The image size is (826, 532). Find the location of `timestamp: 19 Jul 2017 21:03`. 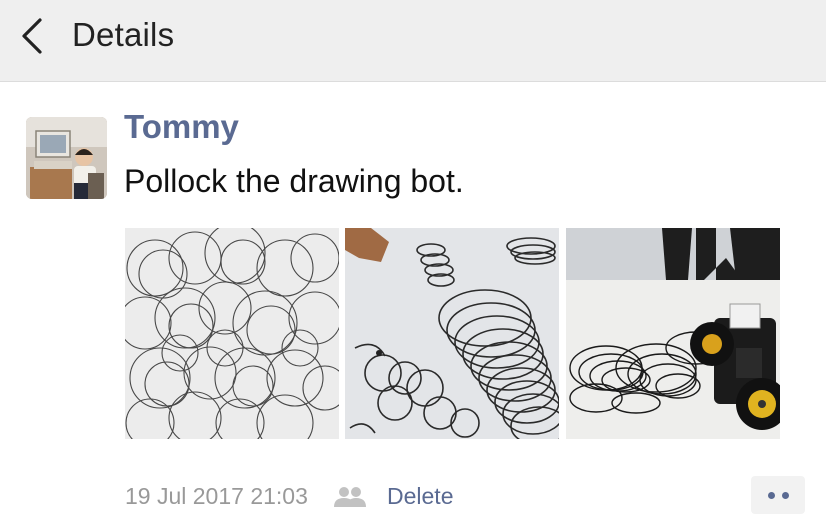

timestamp: 19 Jul 2017 21:03 is located at coordinates (216, 496).